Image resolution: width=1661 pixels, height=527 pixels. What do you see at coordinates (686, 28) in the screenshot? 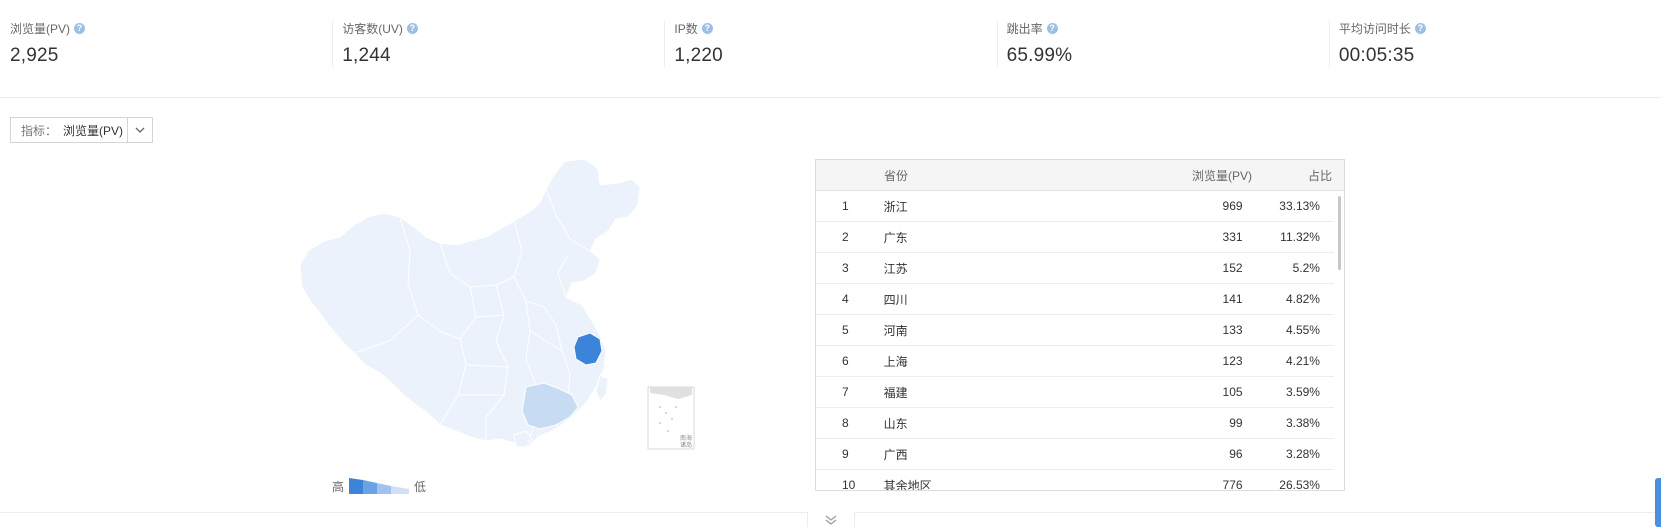
I see `stat-label: IP数` at bounding box center [686, 28].